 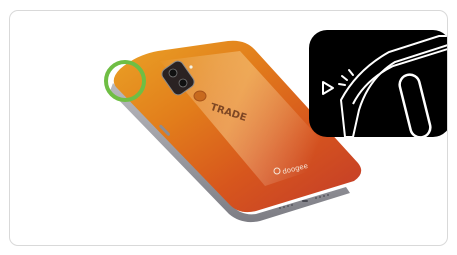 I want to click on fingerprint-sensor, so click(x=200, y=96).